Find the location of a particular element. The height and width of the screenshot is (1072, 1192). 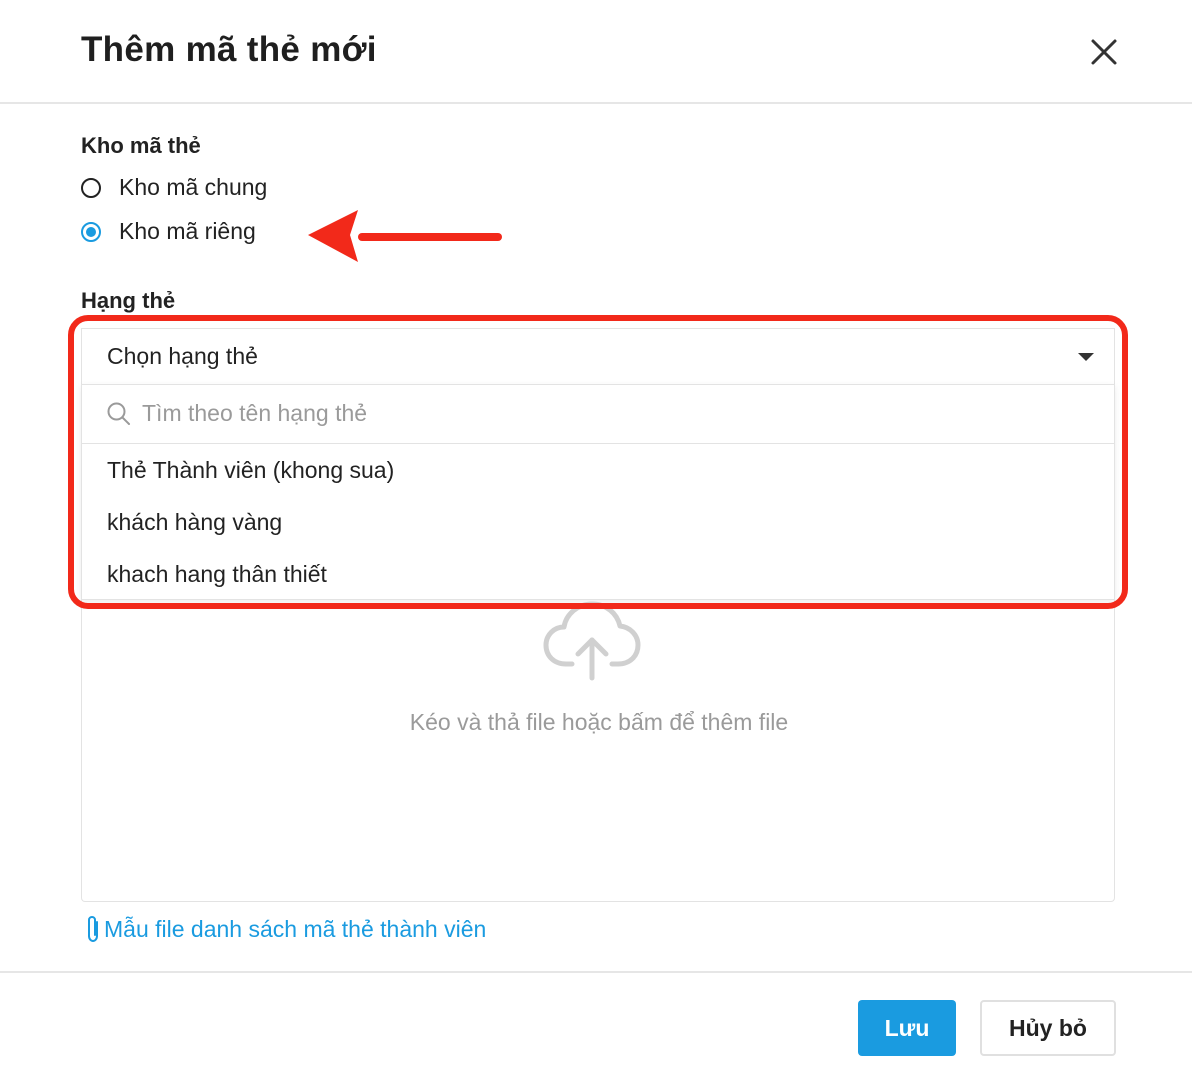

tier-search-row is located at coordinates (598, 414).